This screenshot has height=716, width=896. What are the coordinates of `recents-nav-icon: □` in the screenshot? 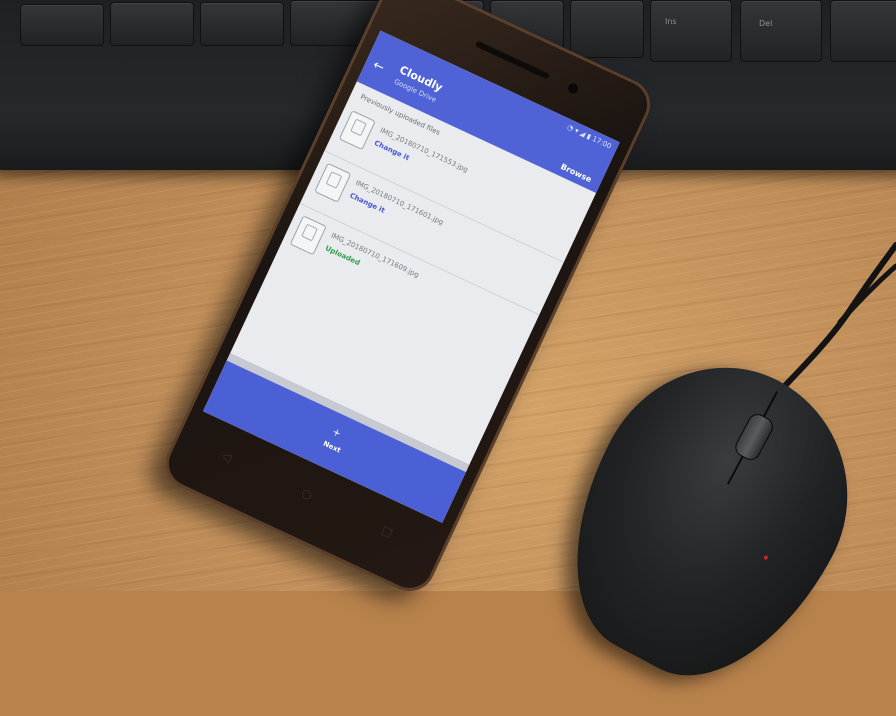 It's located at (387, 531).